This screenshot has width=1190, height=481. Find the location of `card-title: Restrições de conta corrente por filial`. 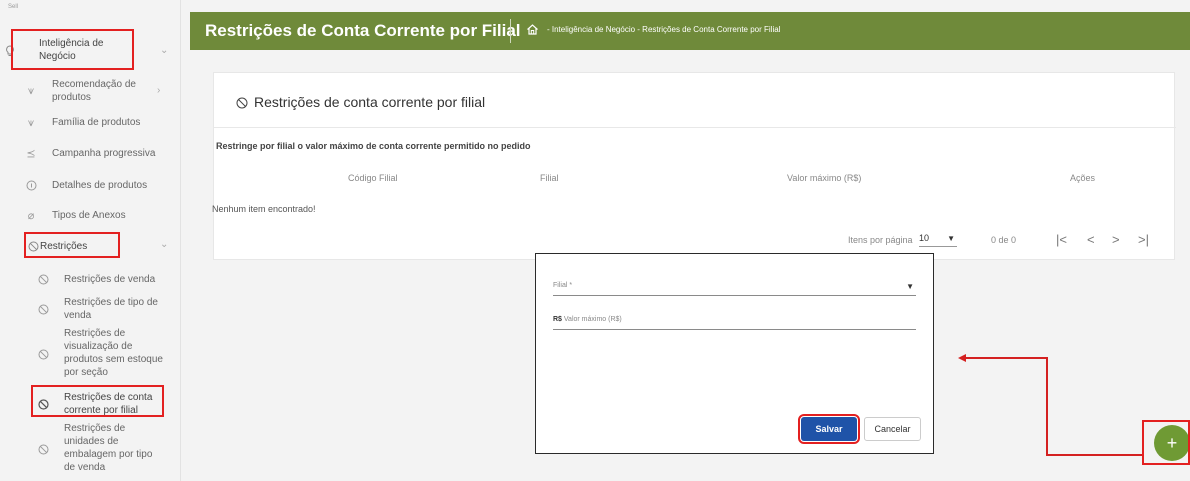

card-title: Restrições de conta corrente por filial is located at coordinates (360, 102).